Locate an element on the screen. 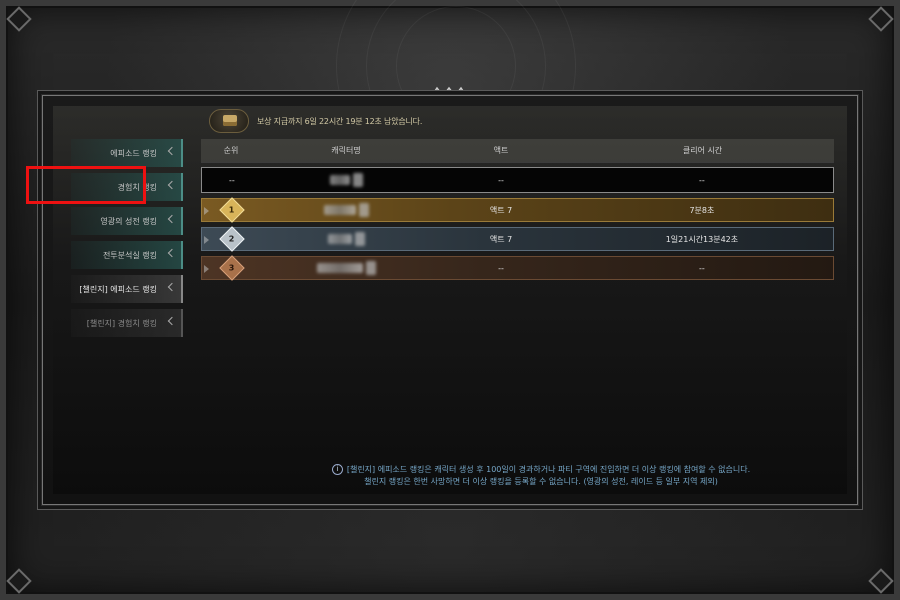  header-rank: 순위 is located at coordinates (231, 150).